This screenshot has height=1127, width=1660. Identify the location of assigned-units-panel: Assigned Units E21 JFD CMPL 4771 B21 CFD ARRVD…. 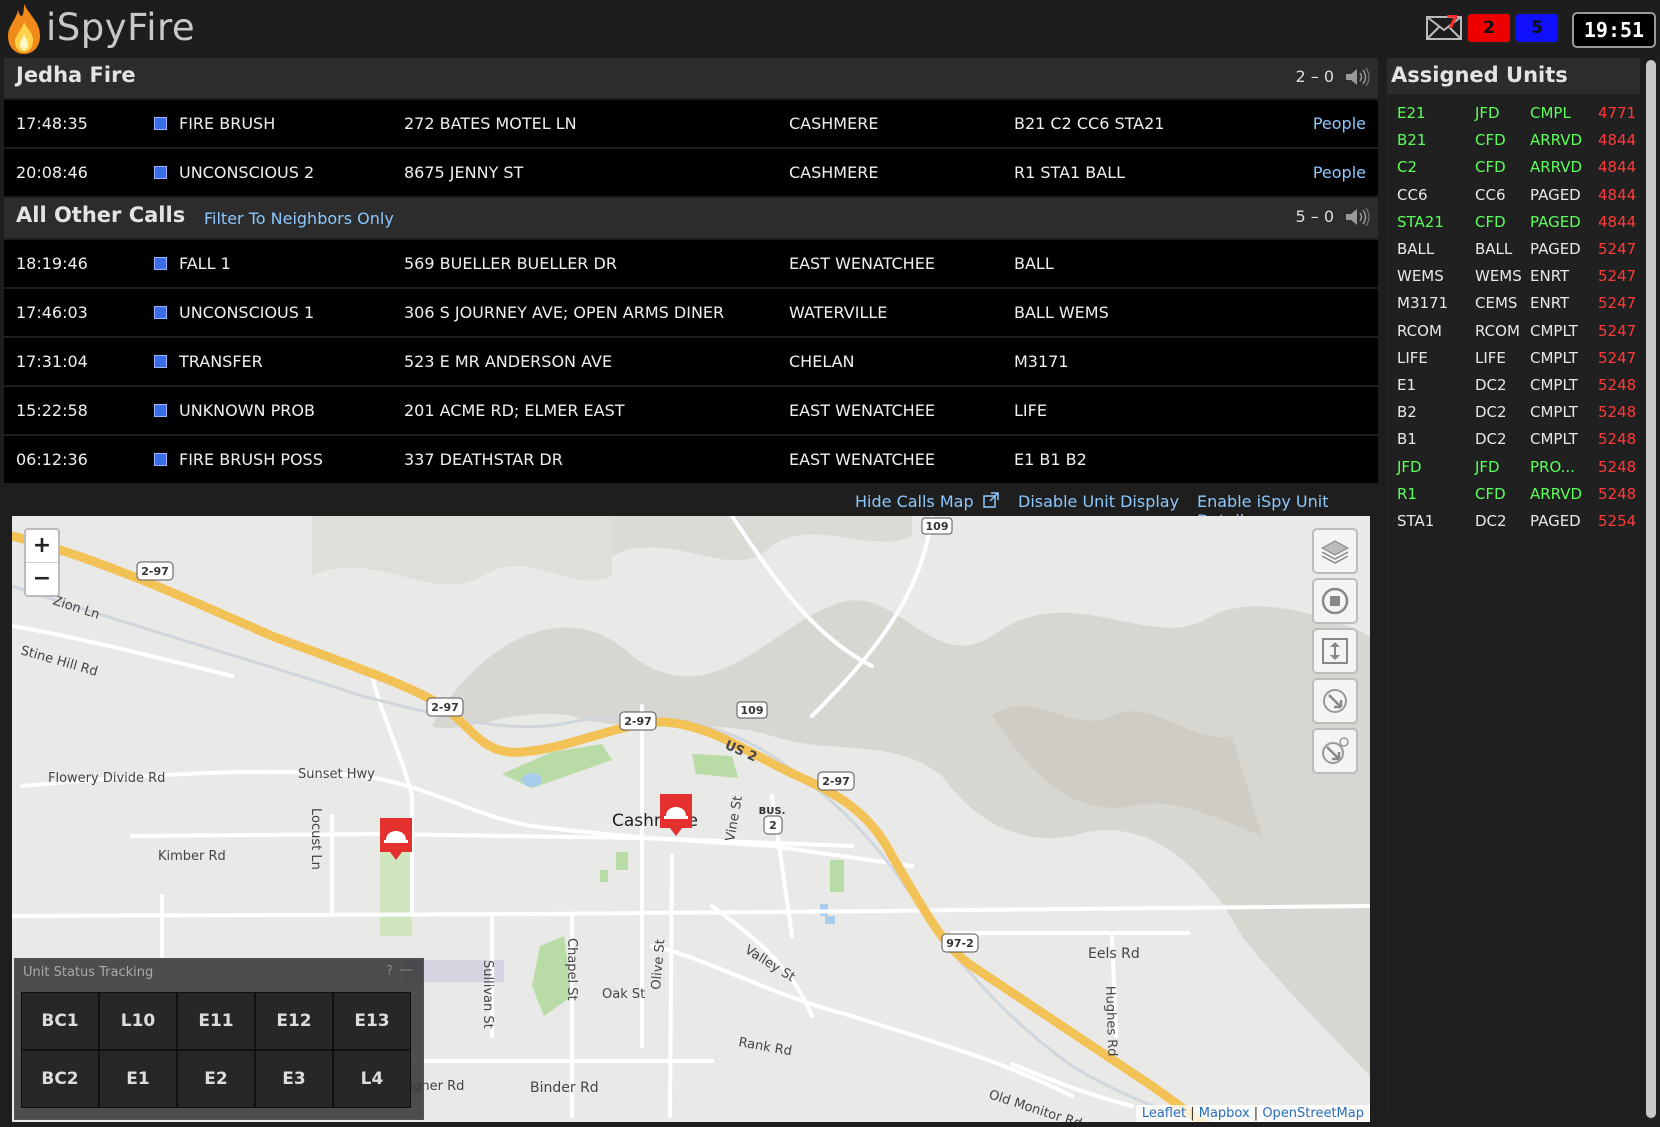
(1513, 588).